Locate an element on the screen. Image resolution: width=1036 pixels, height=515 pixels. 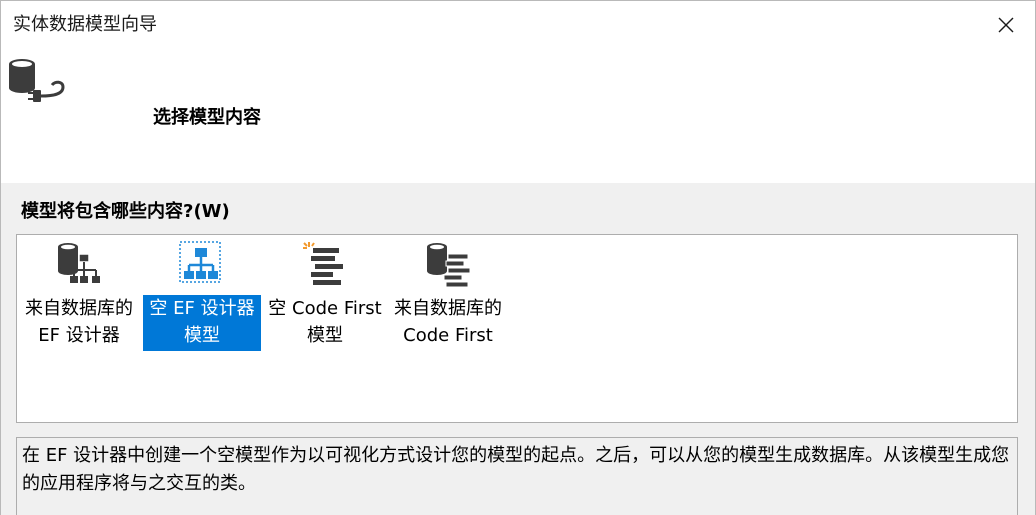
step-title: 选择模型内容 is located at coordinates (207, 117).